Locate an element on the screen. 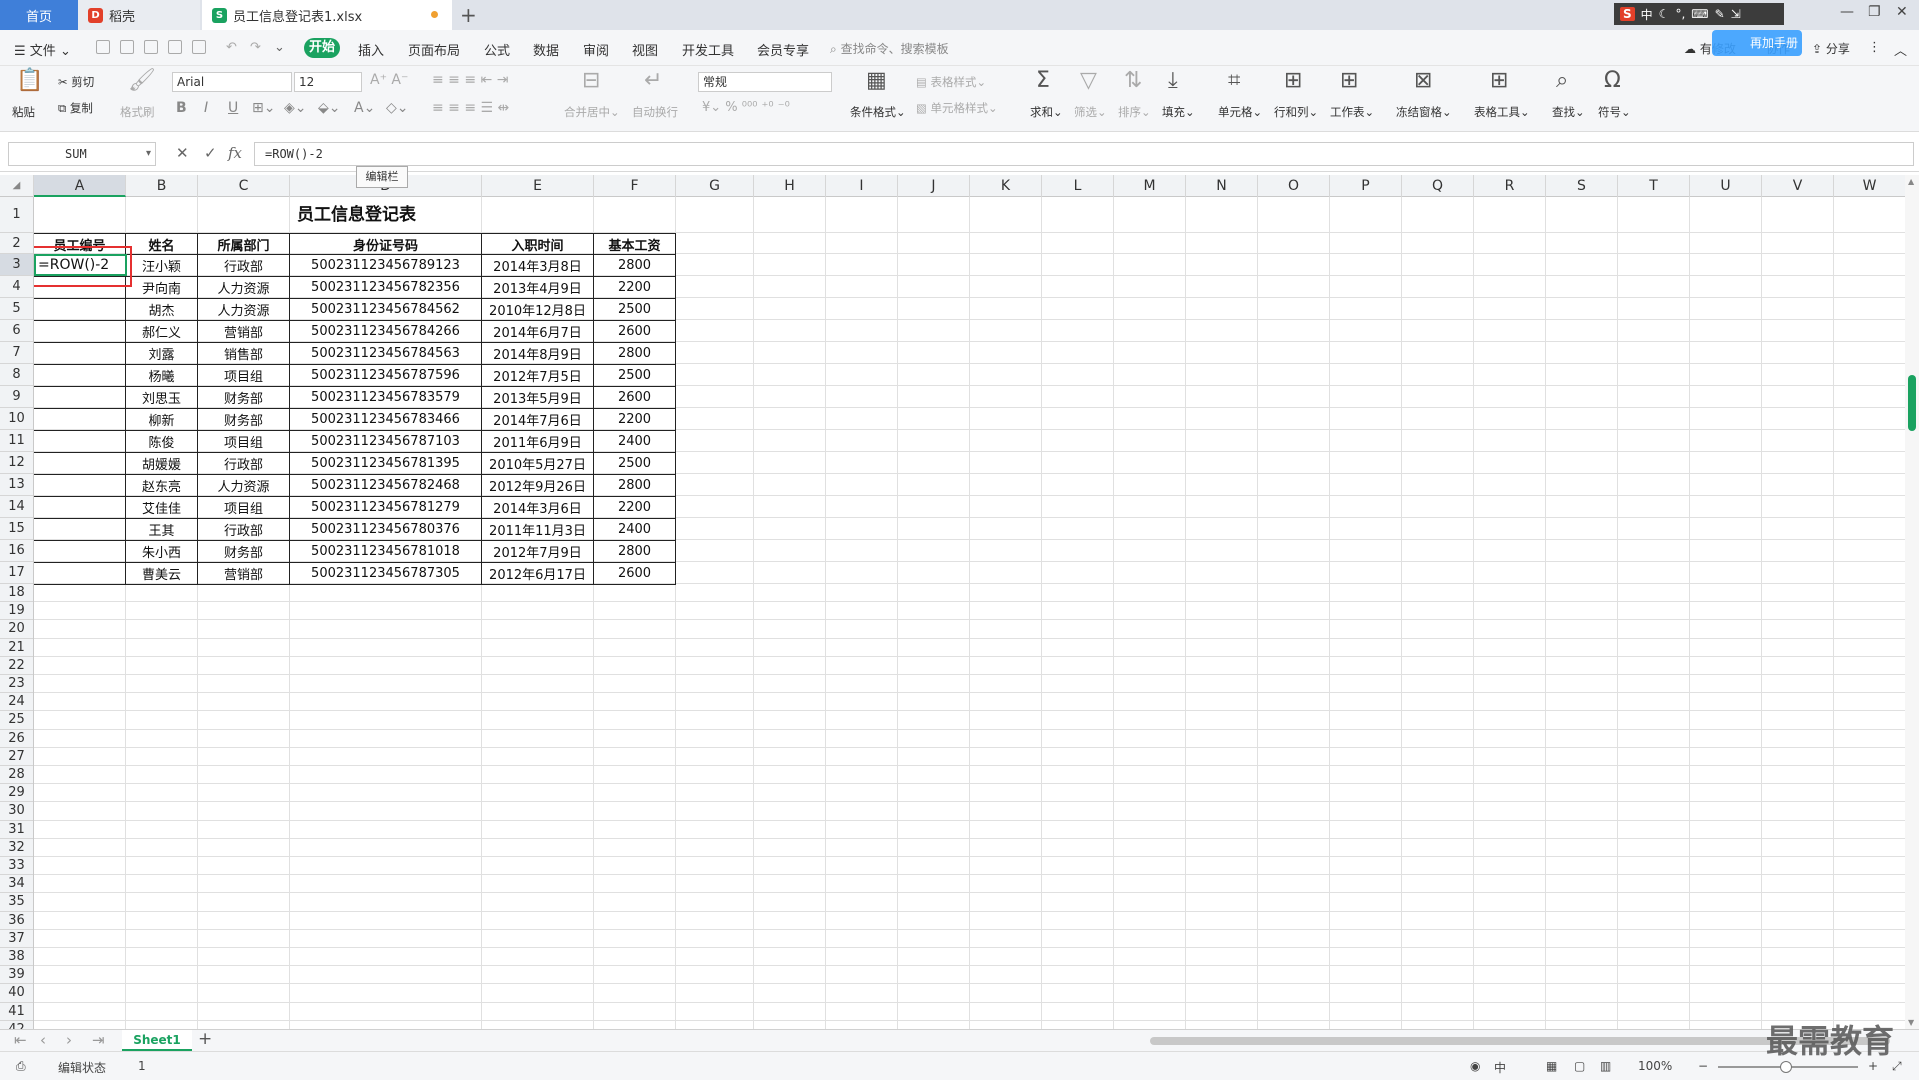 The image size is (1919, 1080). row-header: 23 is located at coordinates (16, 684).